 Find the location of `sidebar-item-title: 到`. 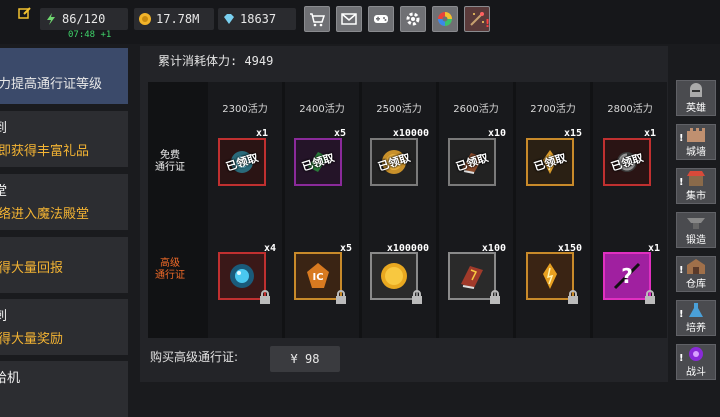

sidebar-item-title: 到 is located at coordinates (4, 128).